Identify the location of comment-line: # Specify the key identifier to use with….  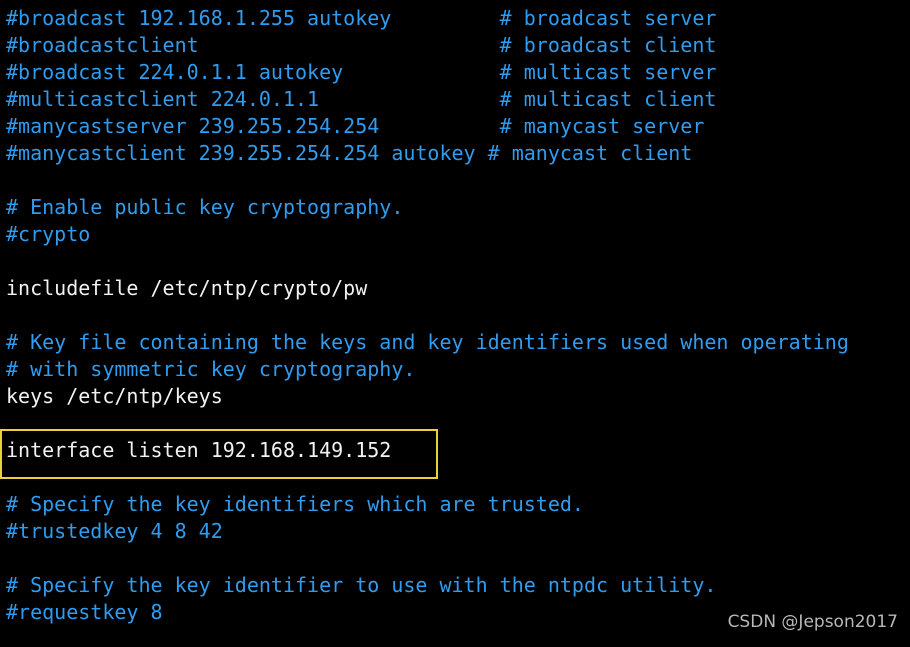
(361, 585).